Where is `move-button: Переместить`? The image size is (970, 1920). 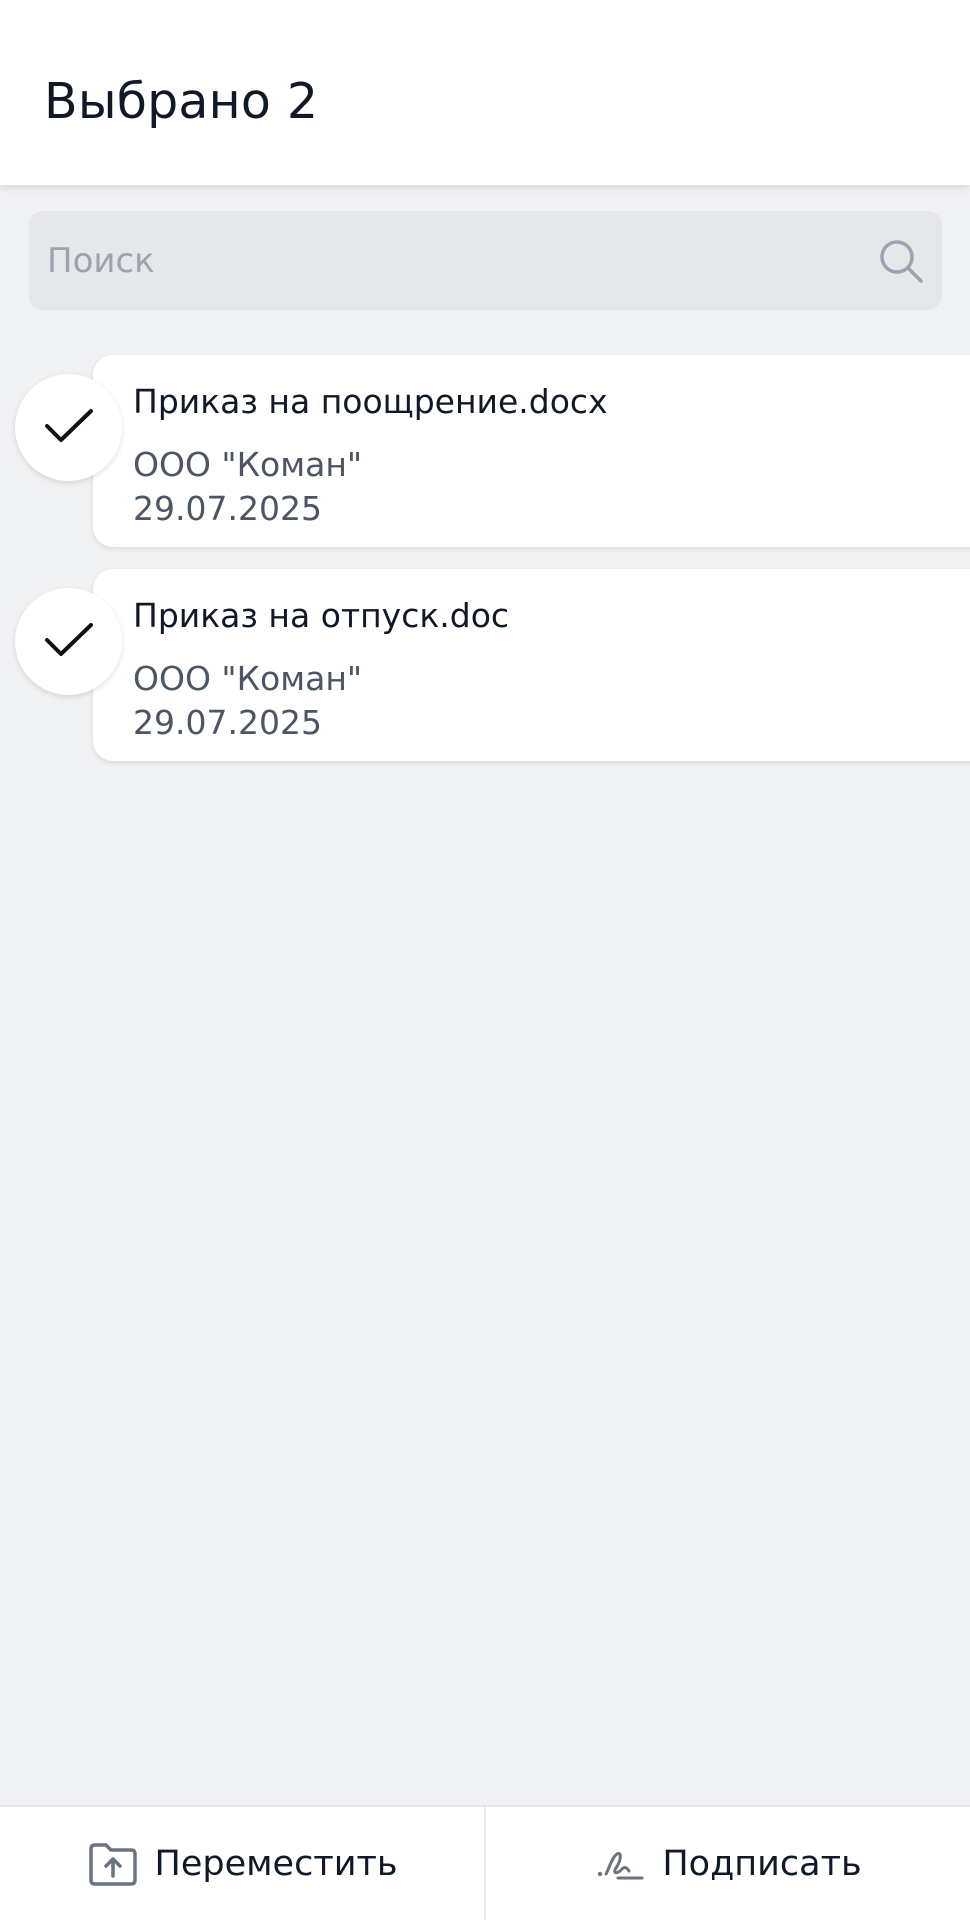
move-button: Переместить is located at coordinates (242, 1863).